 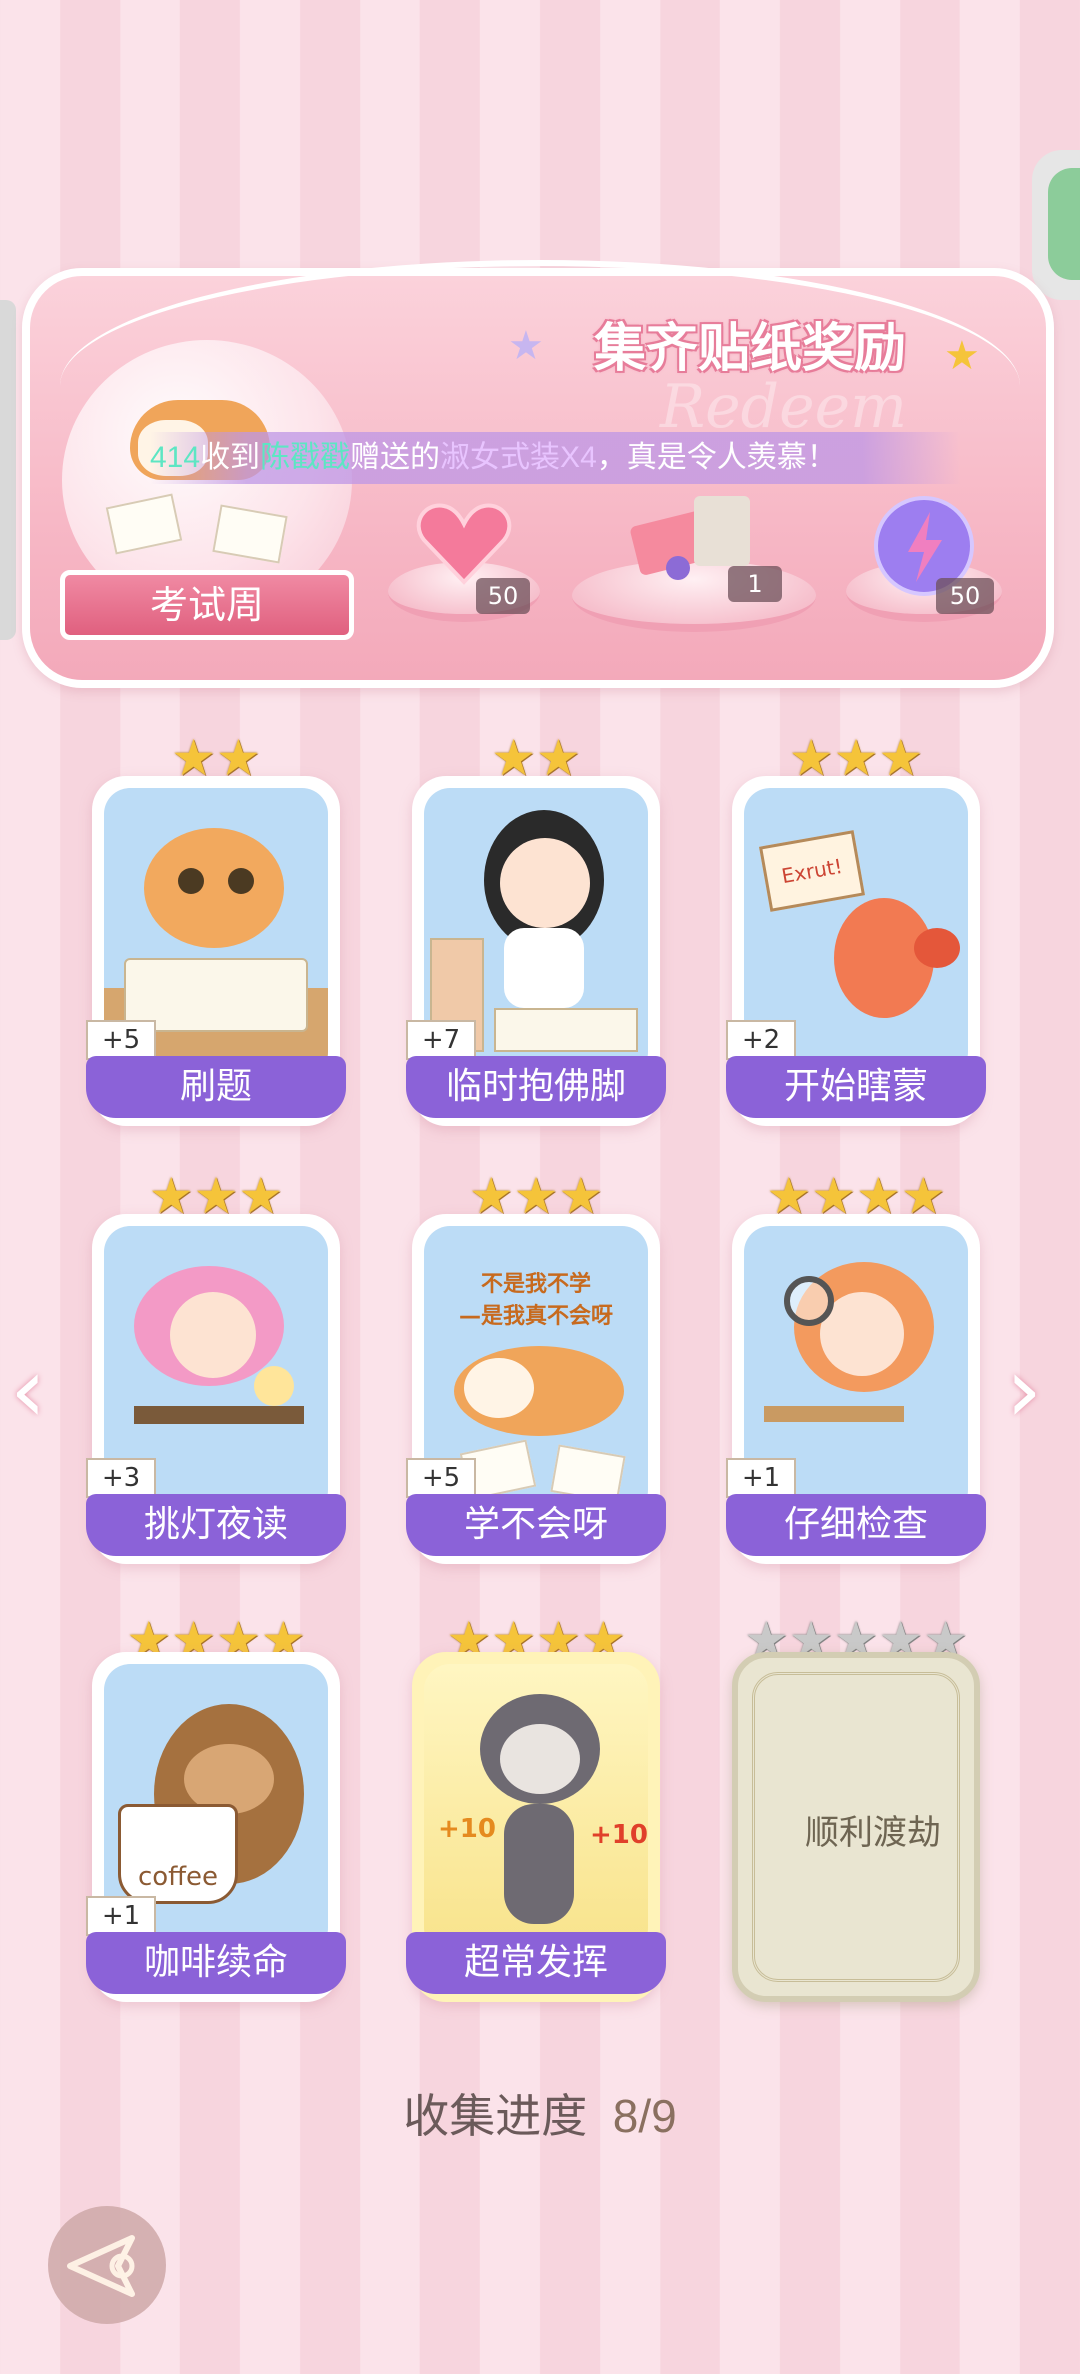 I want to click on sticker-card-locked-shunlidujie: 顺利渡劫, so click(x=856, y=1827).